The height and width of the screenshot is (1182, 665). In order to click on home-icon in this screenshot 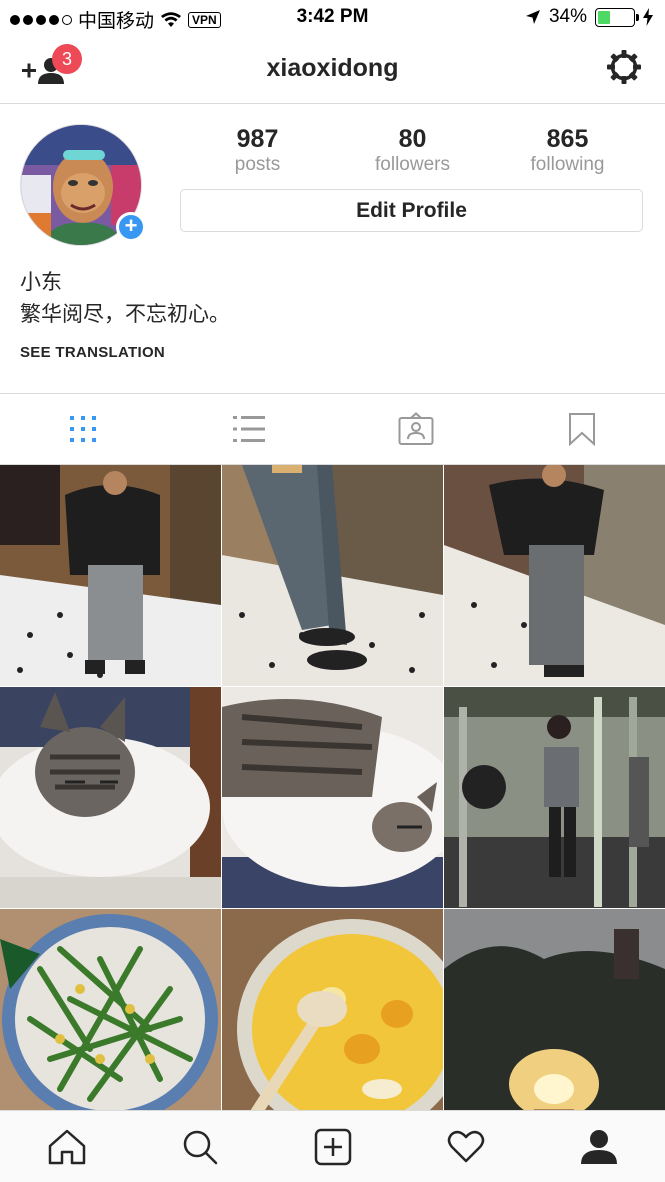, I will do `click(66, 1146)`.